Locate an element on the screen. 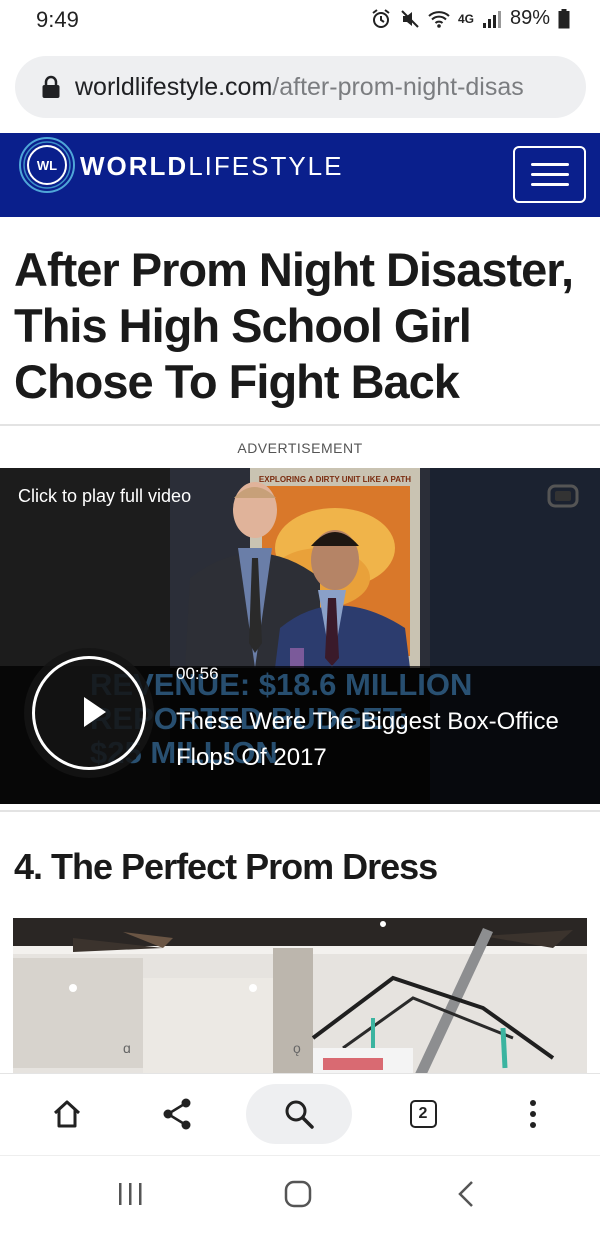 The width and height of the screenshot is (600, 1233). signal-icon is located at coordinates (491, 19).